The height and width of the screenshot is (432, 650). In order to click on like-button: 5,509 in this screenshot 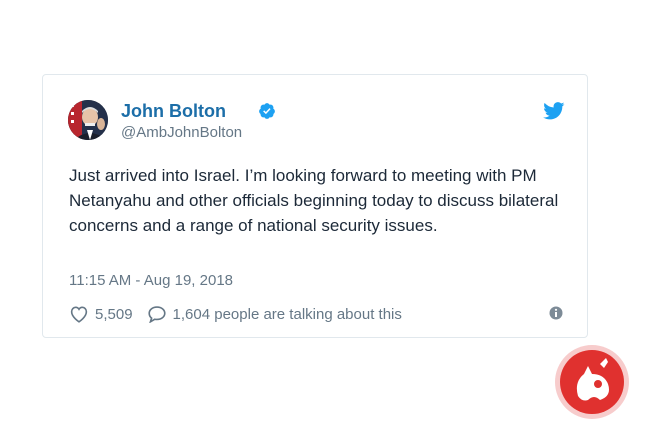, I will do `click(108, 314)`.